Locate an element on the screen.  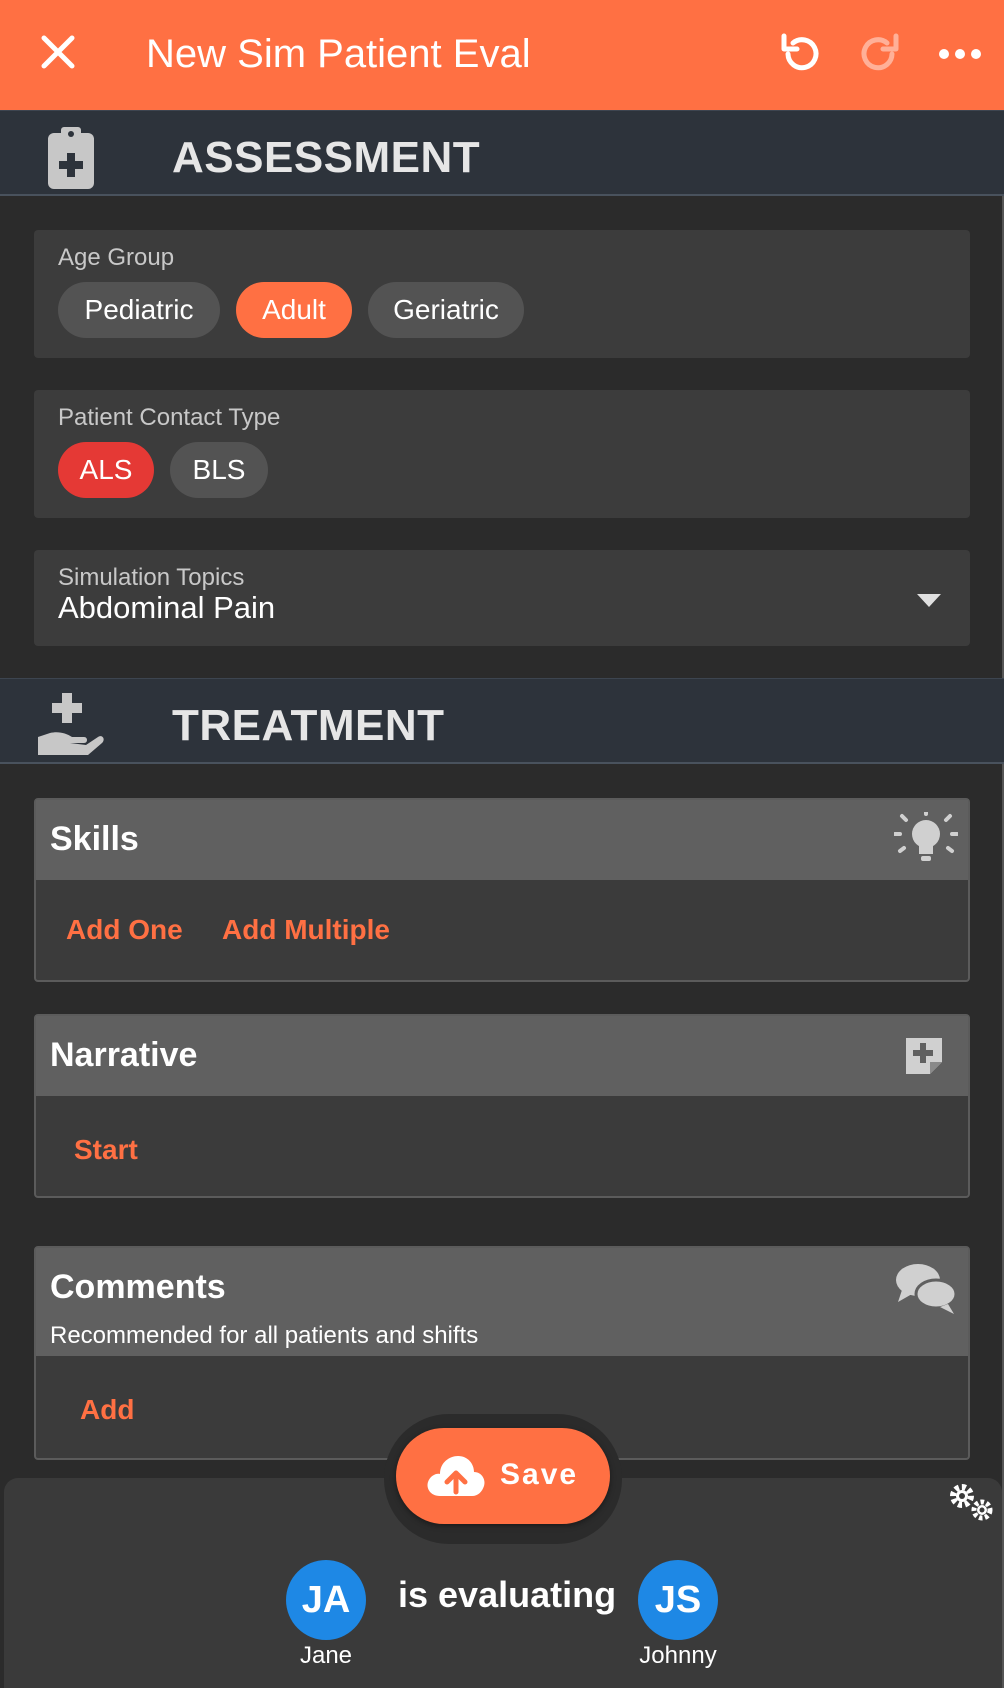
add-note-icon is located at coordinates (924, 1056).